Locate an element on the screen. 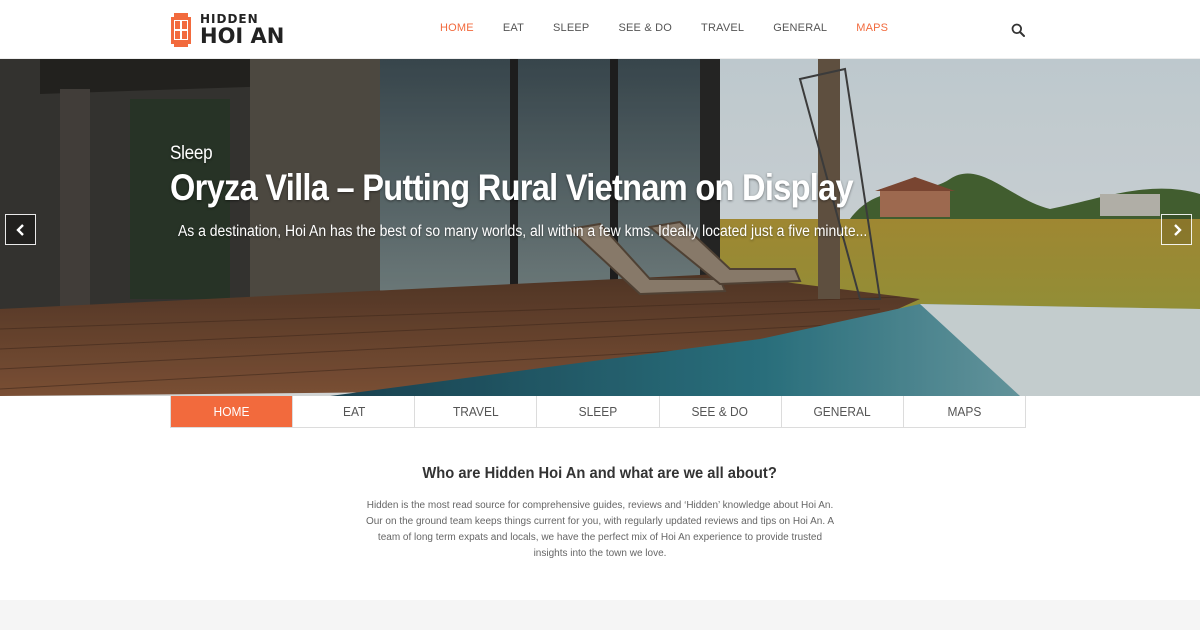 The image size is (1200, 630). tab-maps-label: MAPS is located at coordinates (964, 411).